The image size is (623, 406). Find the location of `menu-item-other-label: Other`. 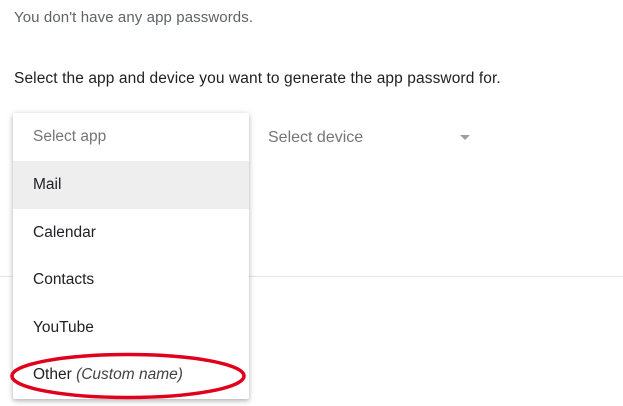

menu-item-other-label: Other is located at coordinates (52, 374).